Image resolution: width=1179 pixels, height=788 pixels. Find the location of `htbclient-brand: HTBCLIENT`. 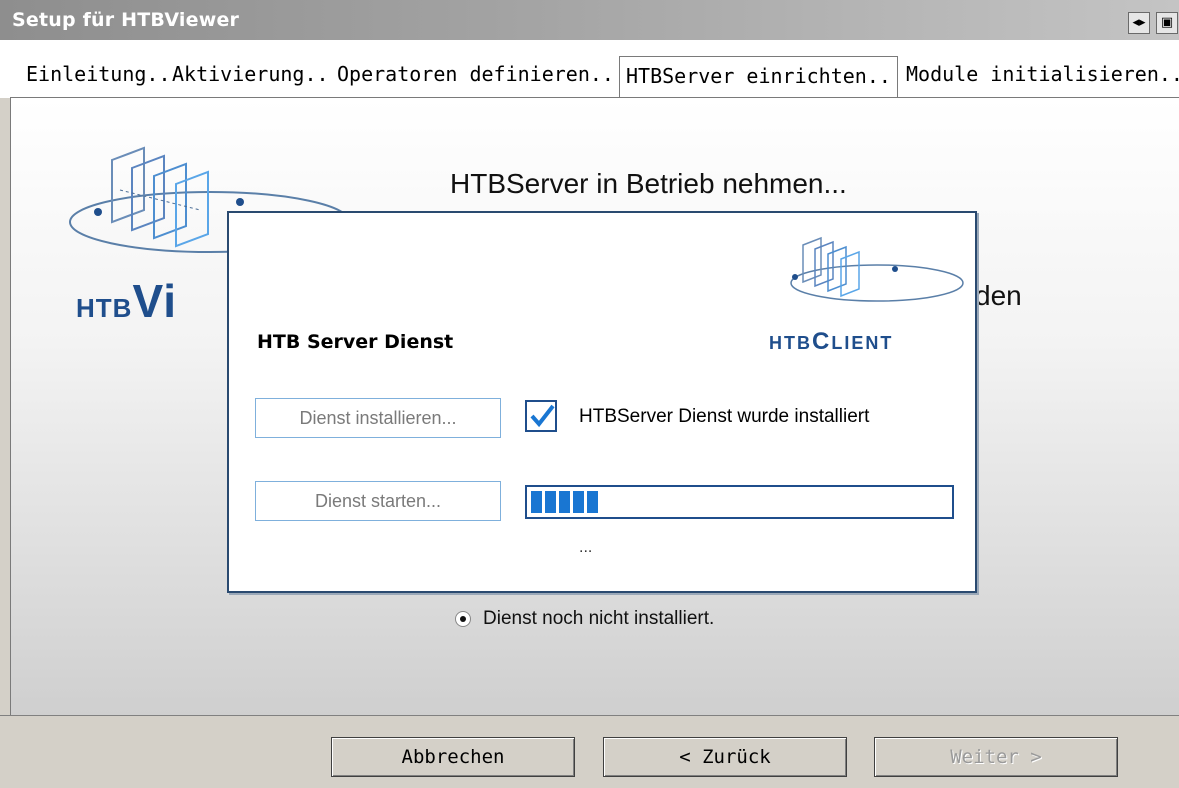

htbclient-brand: HTBCLIENT is located at coordinates (831, 341).